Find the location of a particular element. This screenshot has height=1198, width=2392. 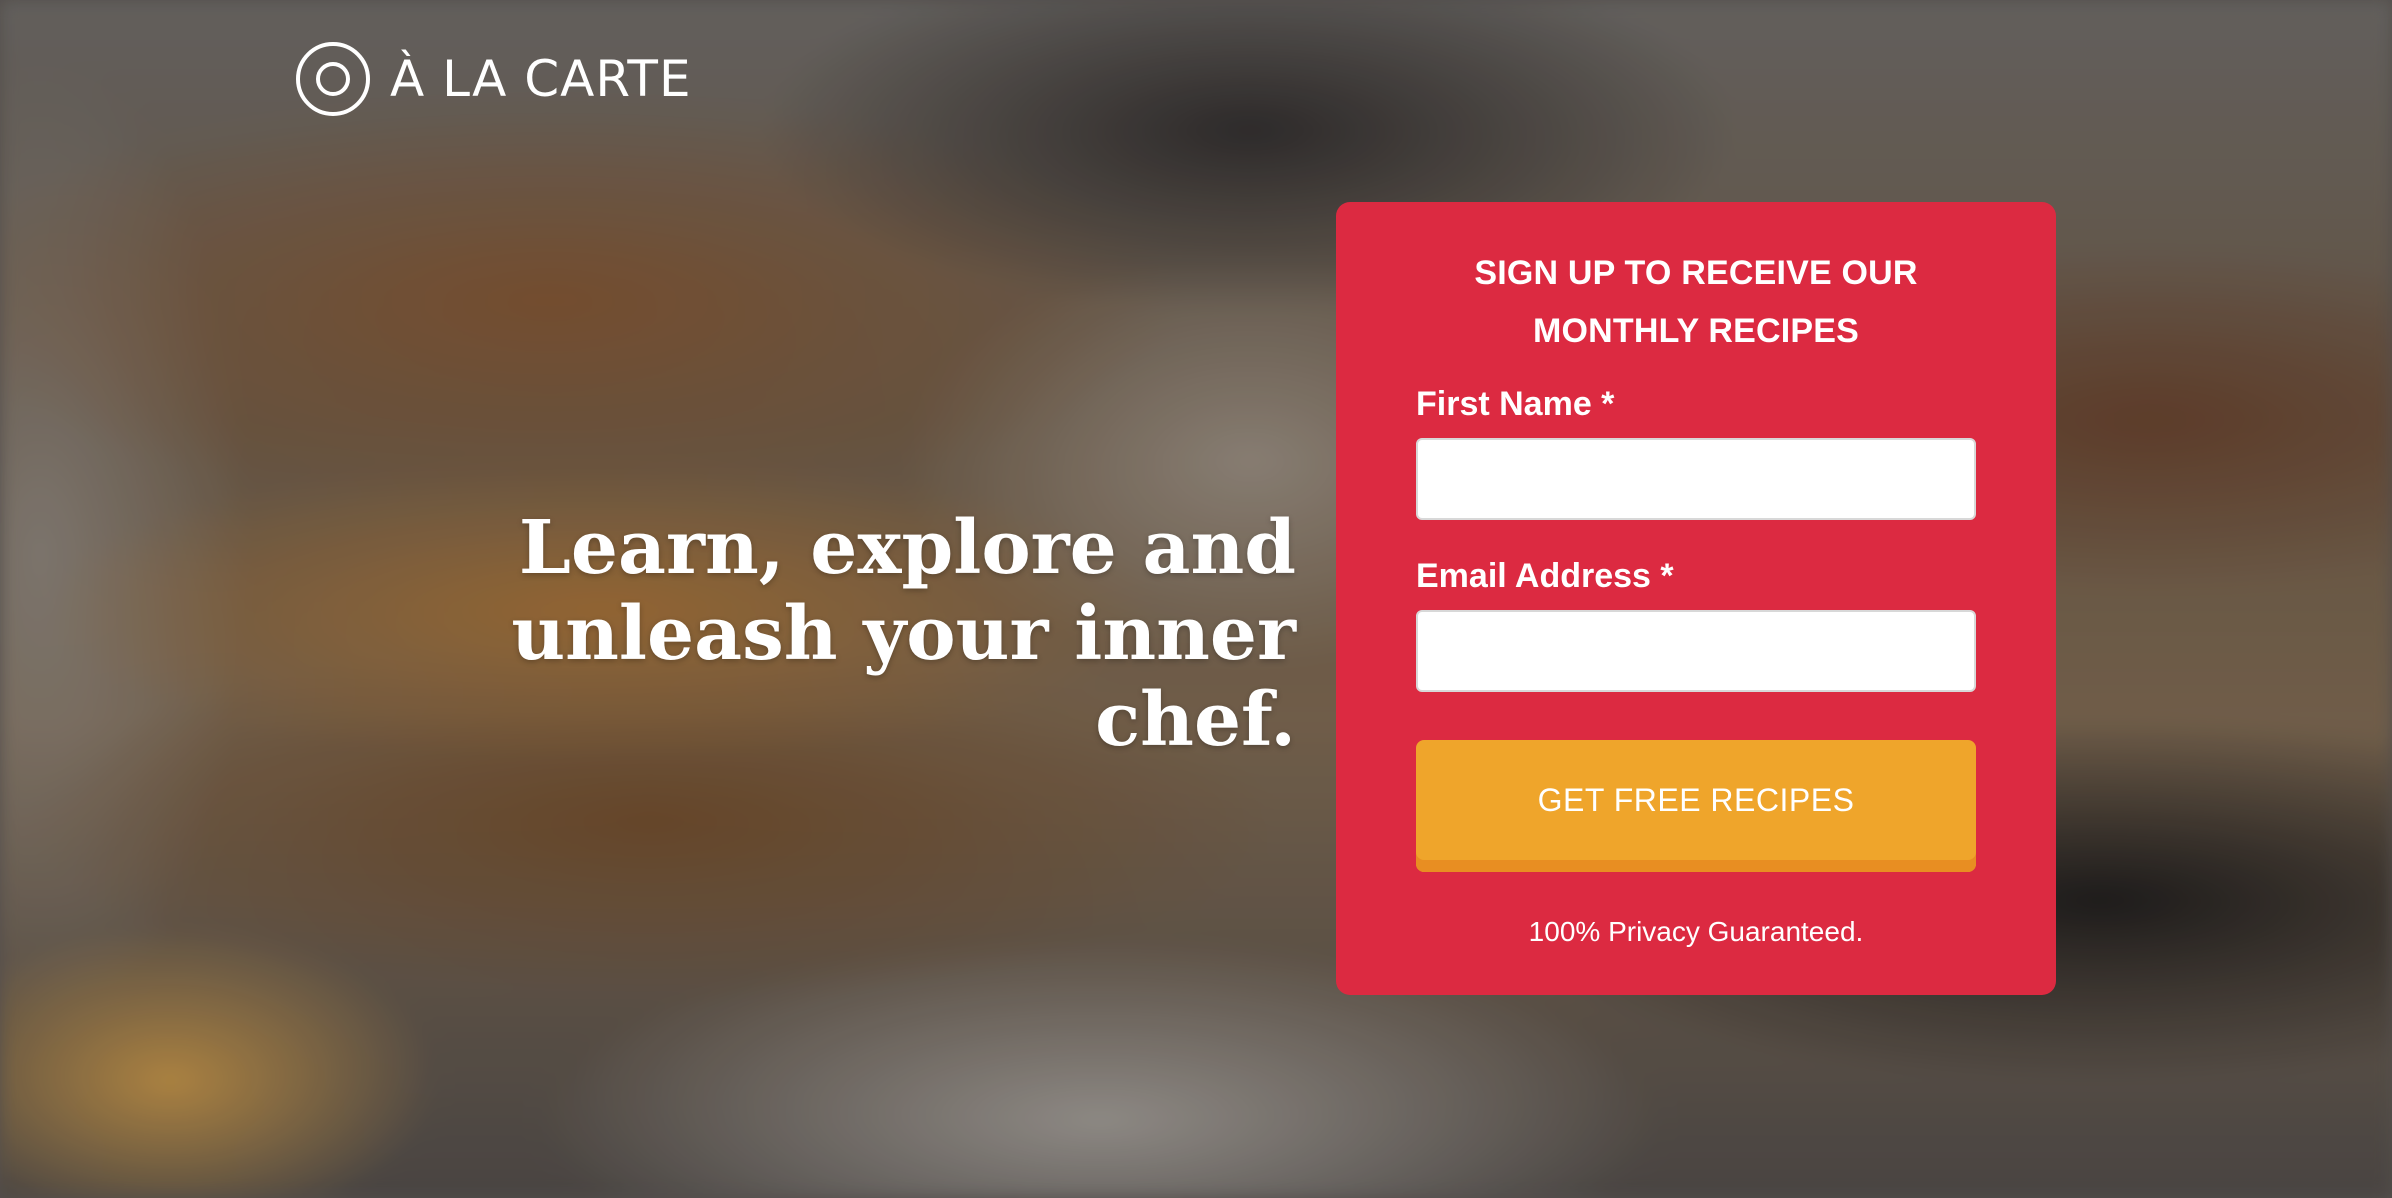

signup-title: SIGN UP TO RECEIVE OUR MONTHLY RECIPES is located at coordinates (1696, 302).